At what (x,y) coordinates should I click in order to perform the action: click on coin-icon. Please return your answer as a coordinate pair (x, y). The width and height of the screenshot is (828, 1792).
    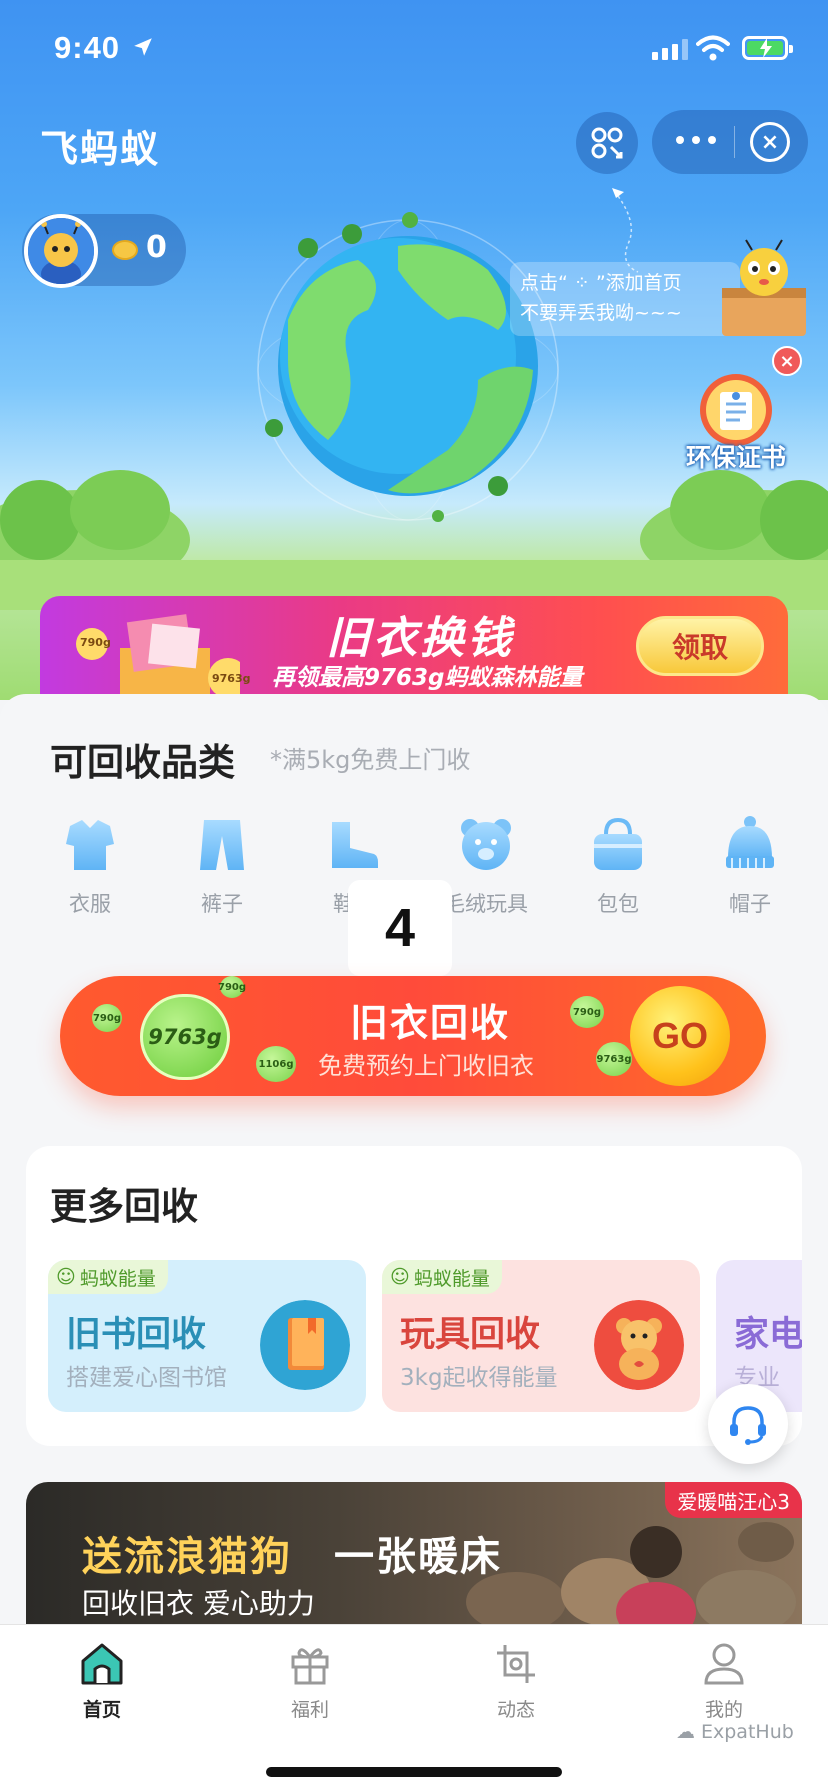
    Looking at the image, I should click on (125, 250).